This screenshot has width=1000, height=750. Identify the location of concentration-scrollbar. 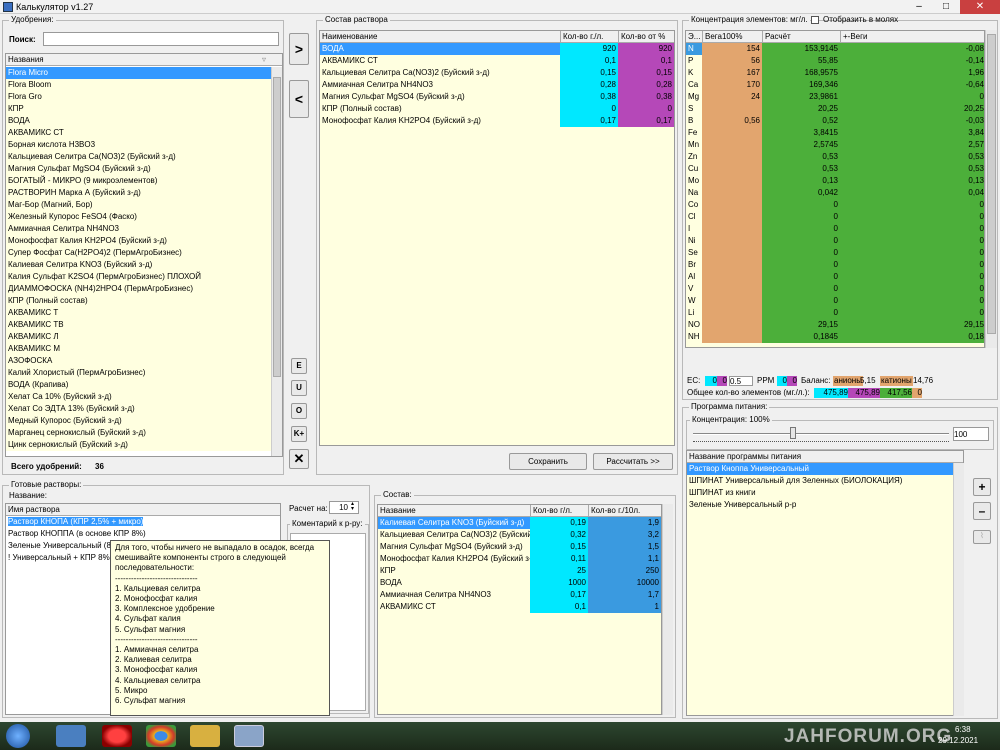
(991, 189).